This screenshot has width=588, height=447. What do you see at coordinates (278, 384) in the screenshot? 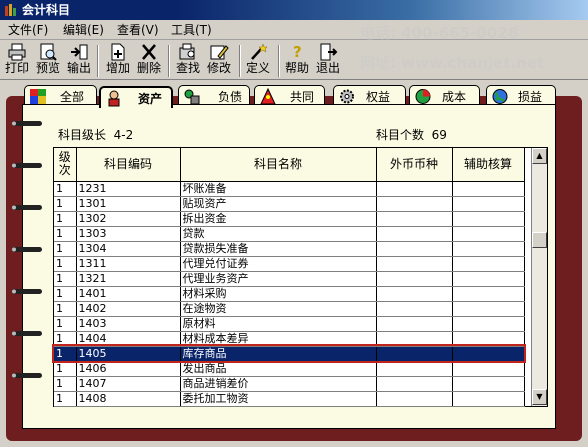
I see `cell-name: 商品进销差价` at bounding box center [278, 384].